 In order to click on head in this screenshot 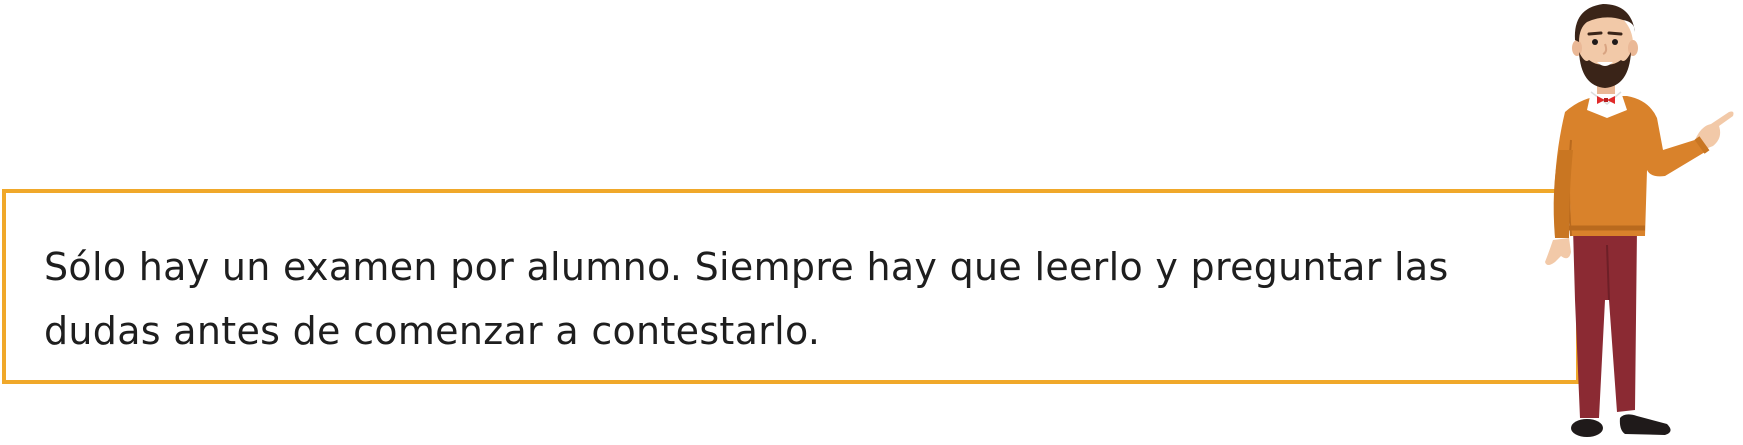, I will do `click(1605, 46)`.